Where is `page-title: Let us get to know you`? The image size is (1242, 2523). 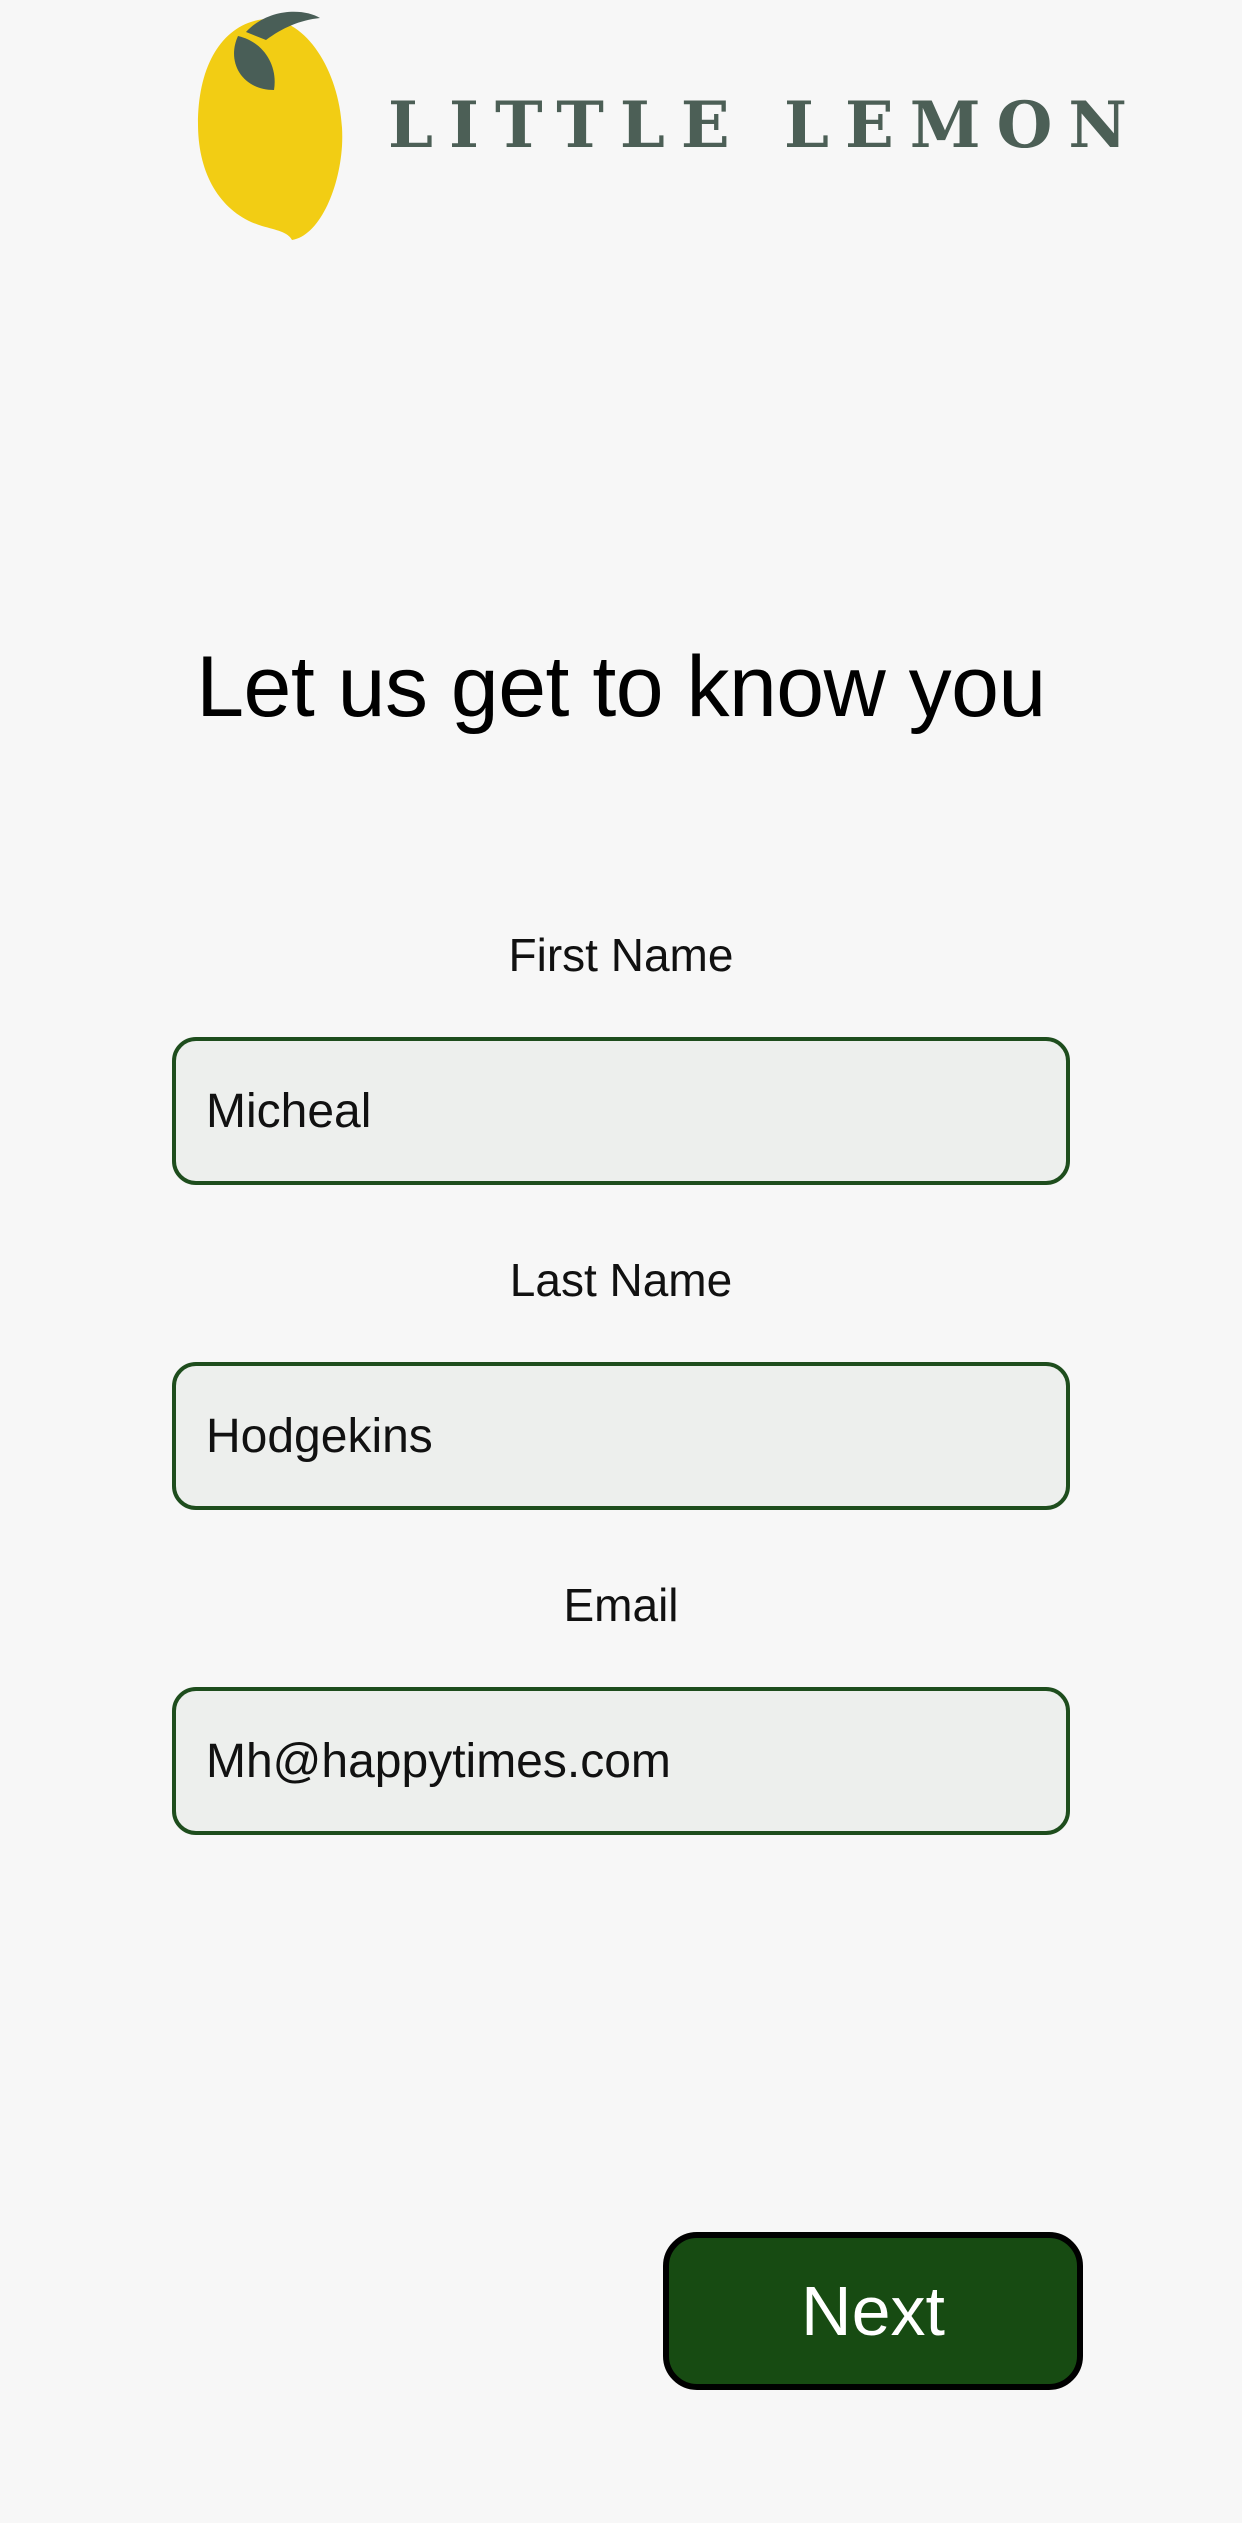
page-title: Let us get to know you is located at coordinates (621, 687).